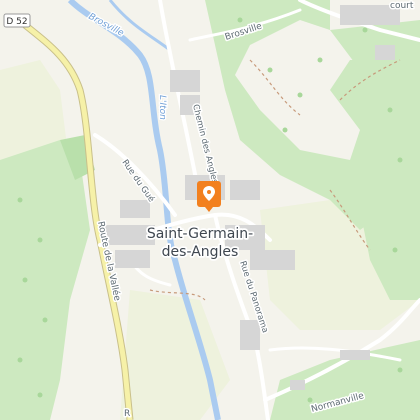 The image size is (420, 420). What do you see at coordinates (200, 252) in the screenshot?
I see `place-name-line2: des-Angles` at bounding box center [200, 252].